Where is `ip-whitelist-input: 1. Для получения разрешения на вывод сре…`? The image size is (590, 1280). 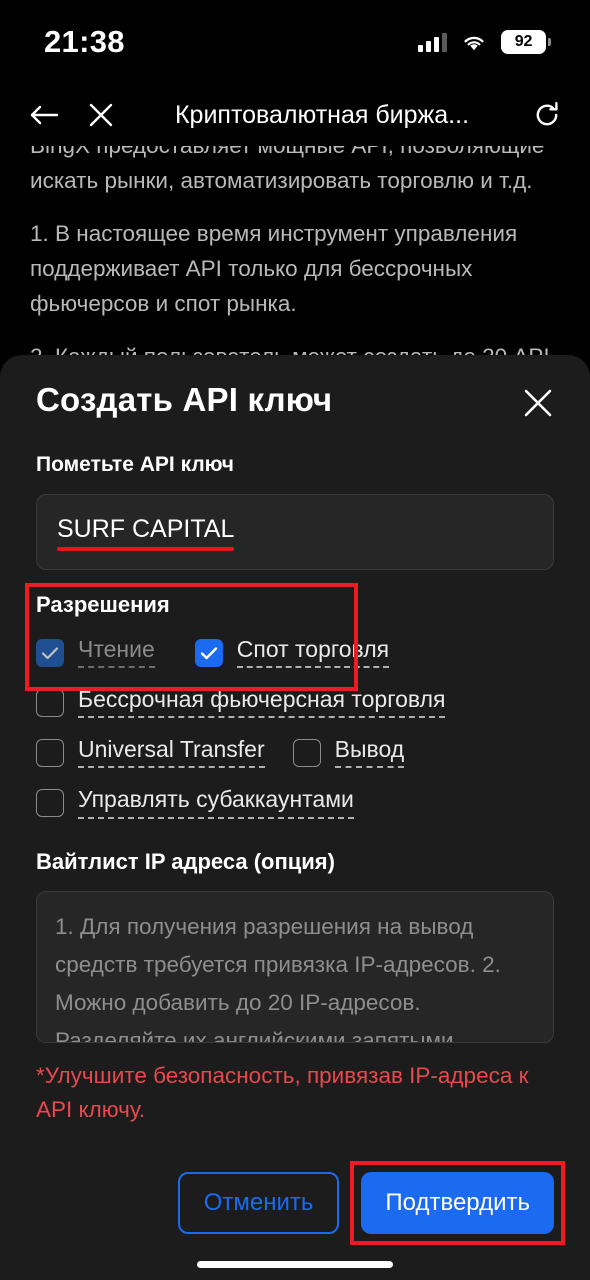
ip-whitelist-input: 1. Для получения разрешения на вывод сре… is located at coordinates (295, 966).